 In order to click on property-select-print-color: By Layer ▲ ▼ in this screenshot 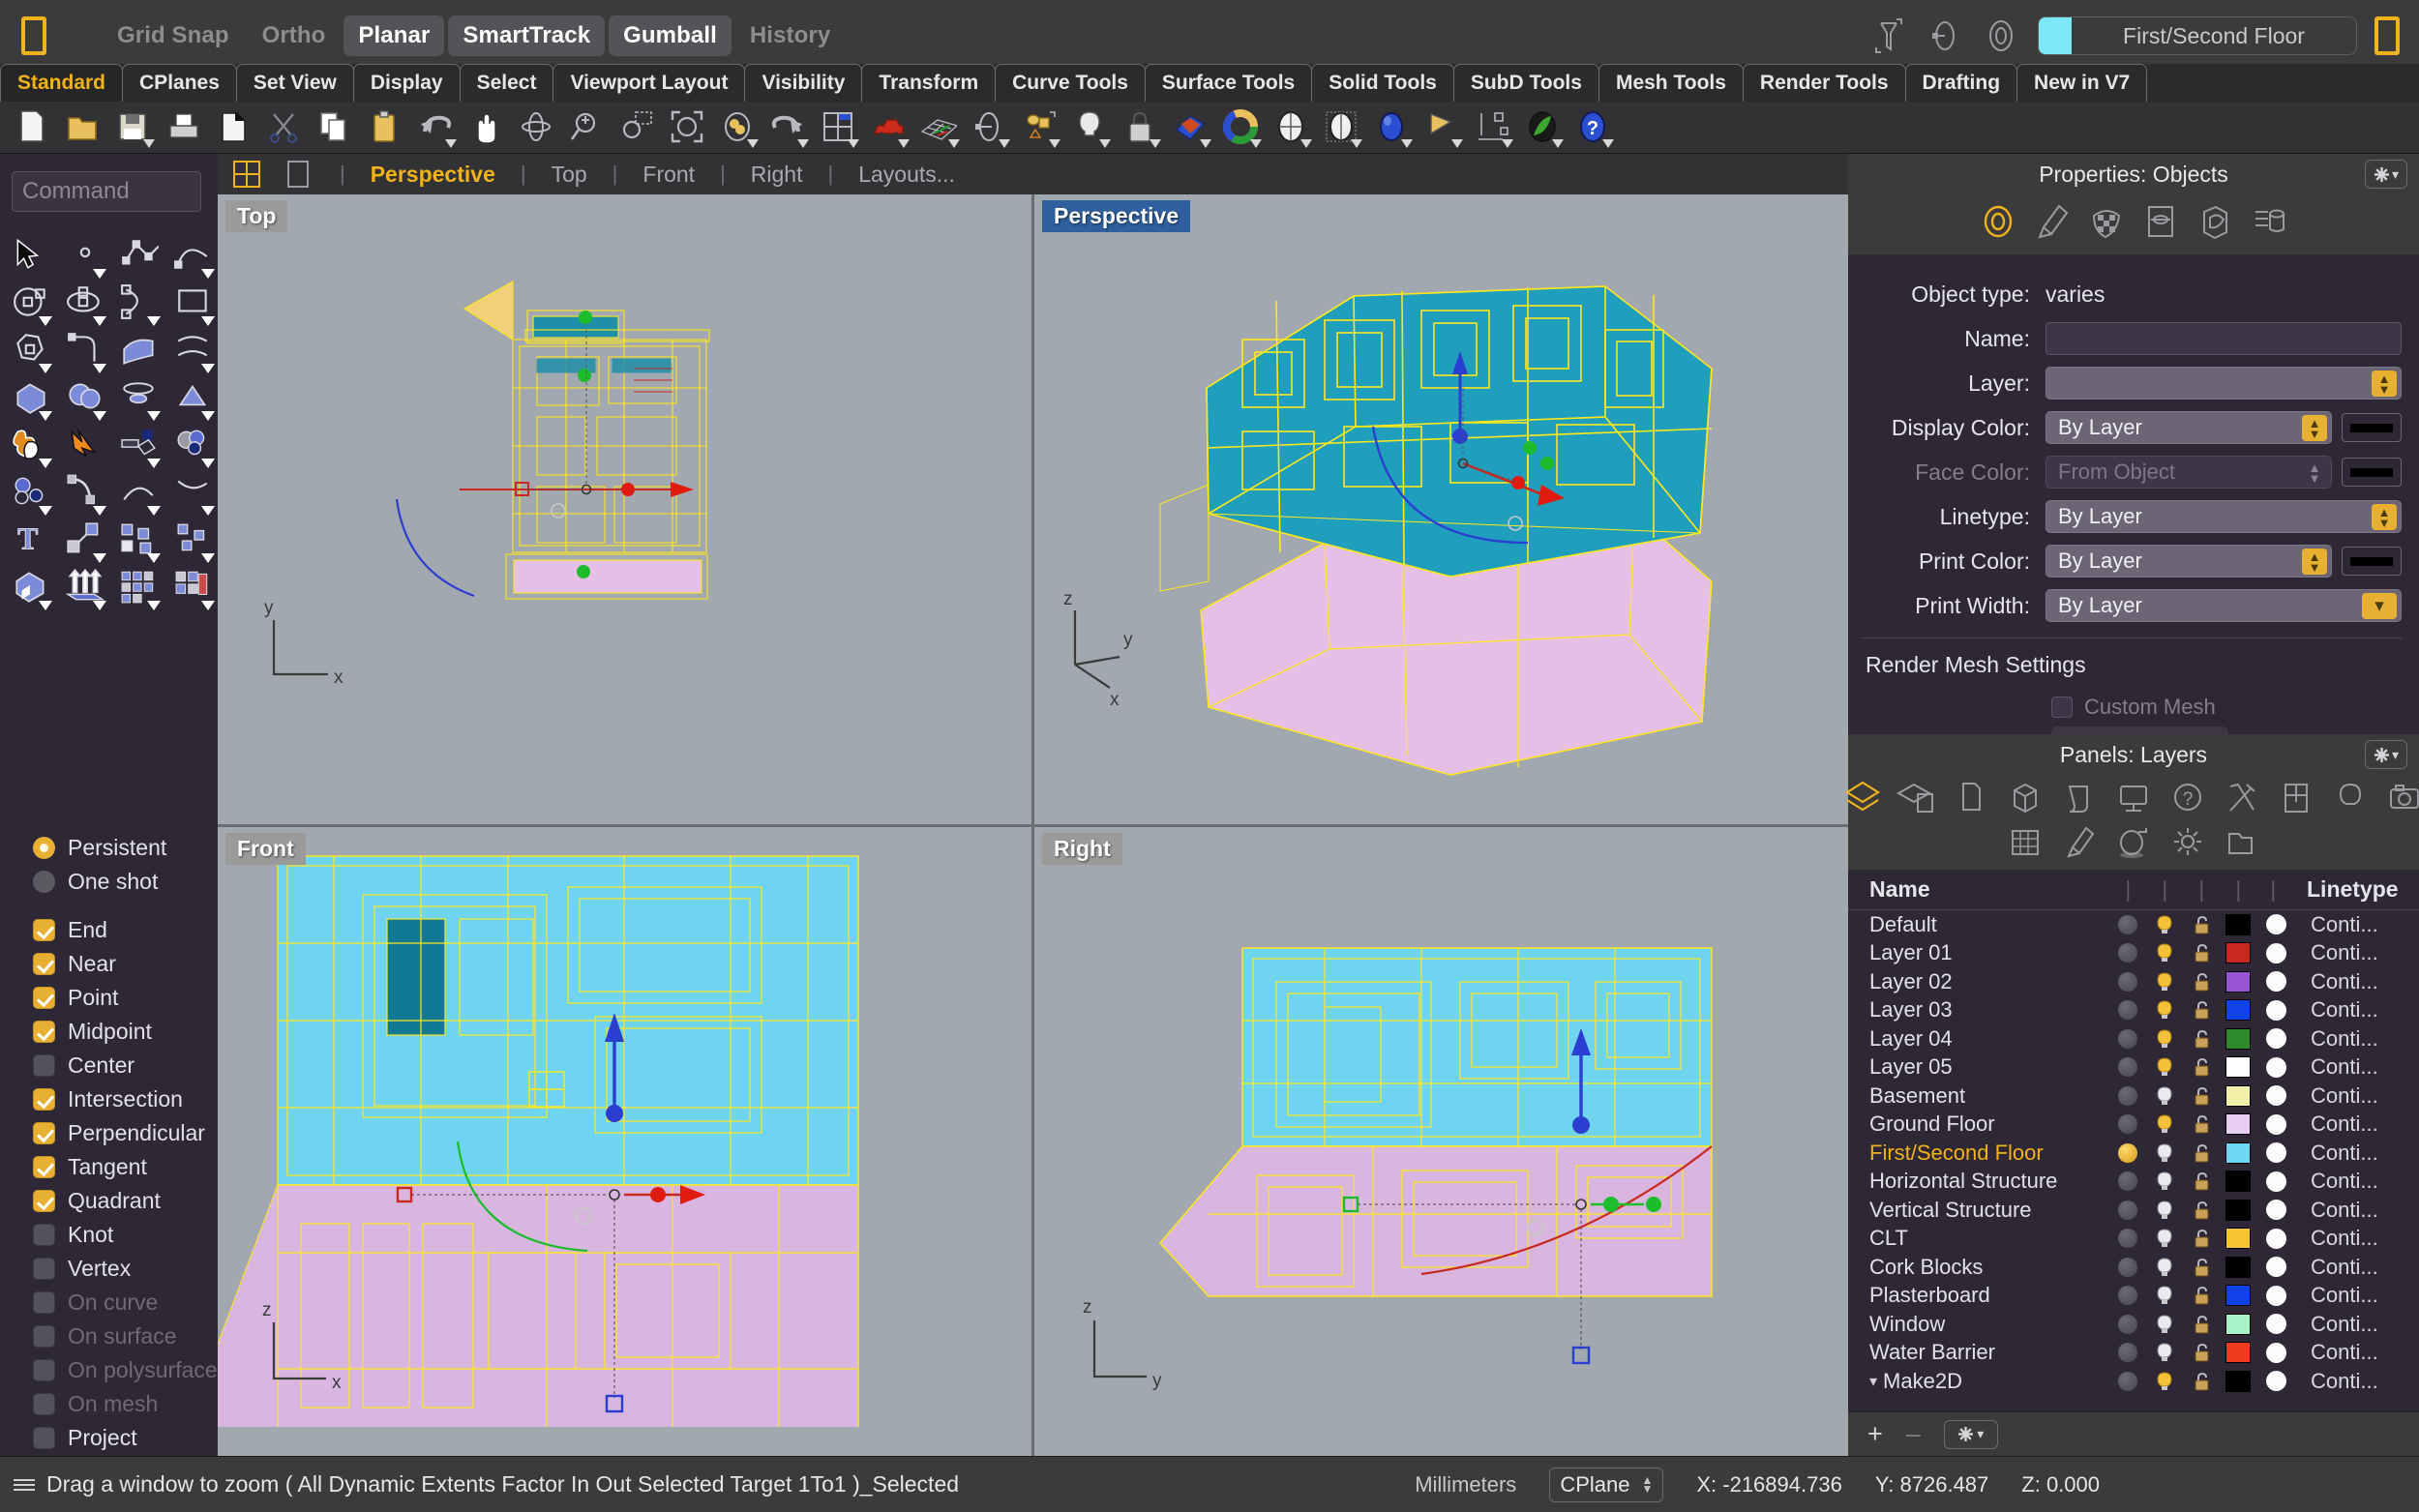, I will do `click(2189, 562)`.